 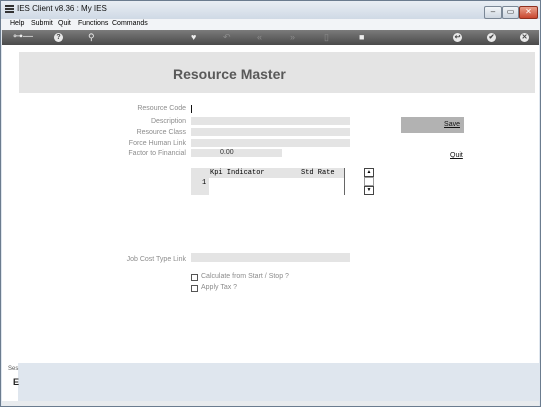 I want to click on back-icon: ↩, so click(x=457, y=37).